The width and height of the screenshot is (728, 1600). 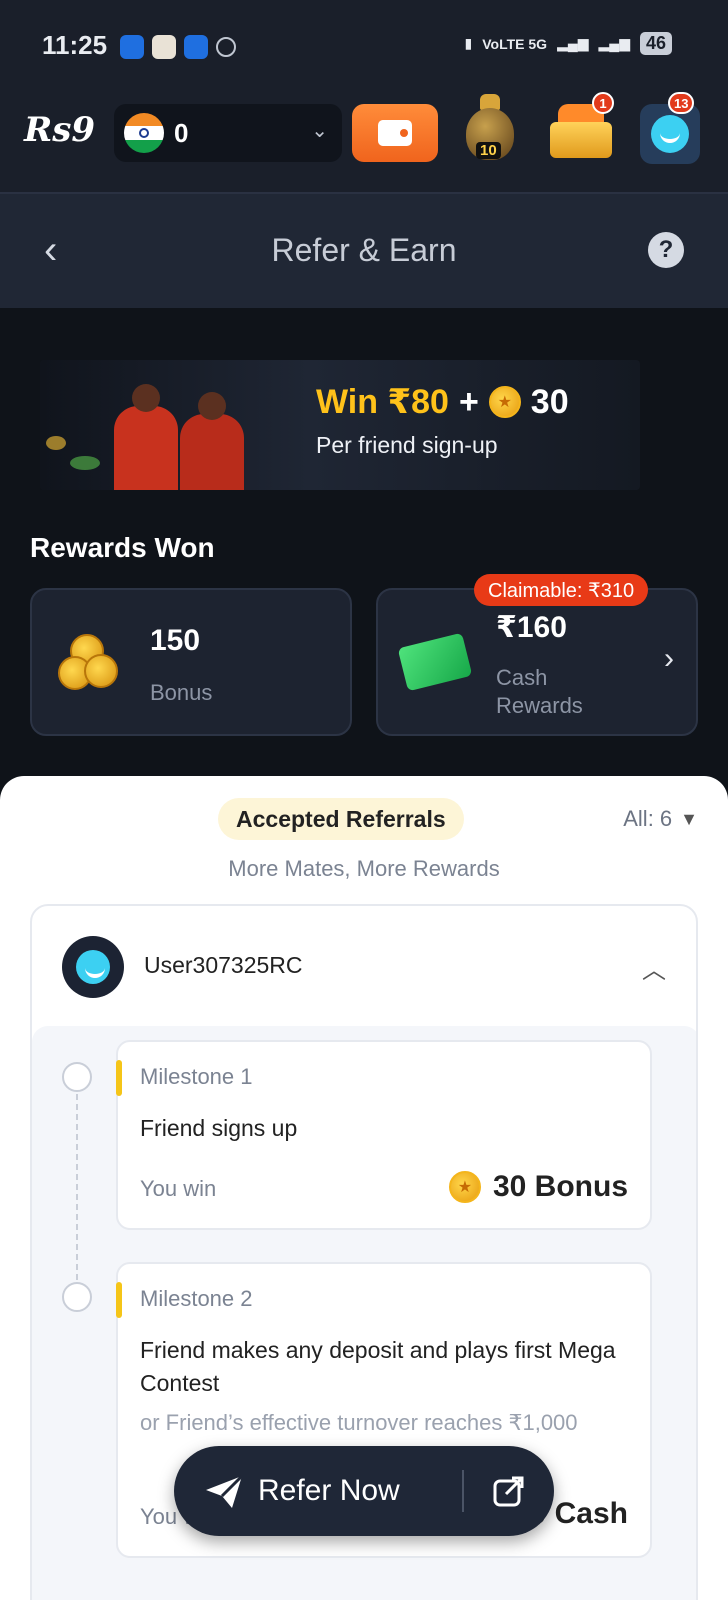 I want to click on milestone-description: Friend signs up, so click(x=219, y=1128).